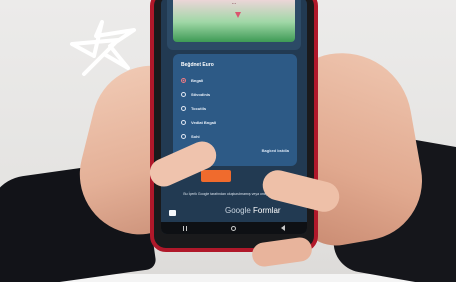 This screenshot has height=282, width=456. I want to click on star-doodle-icon, so click(103, 48).